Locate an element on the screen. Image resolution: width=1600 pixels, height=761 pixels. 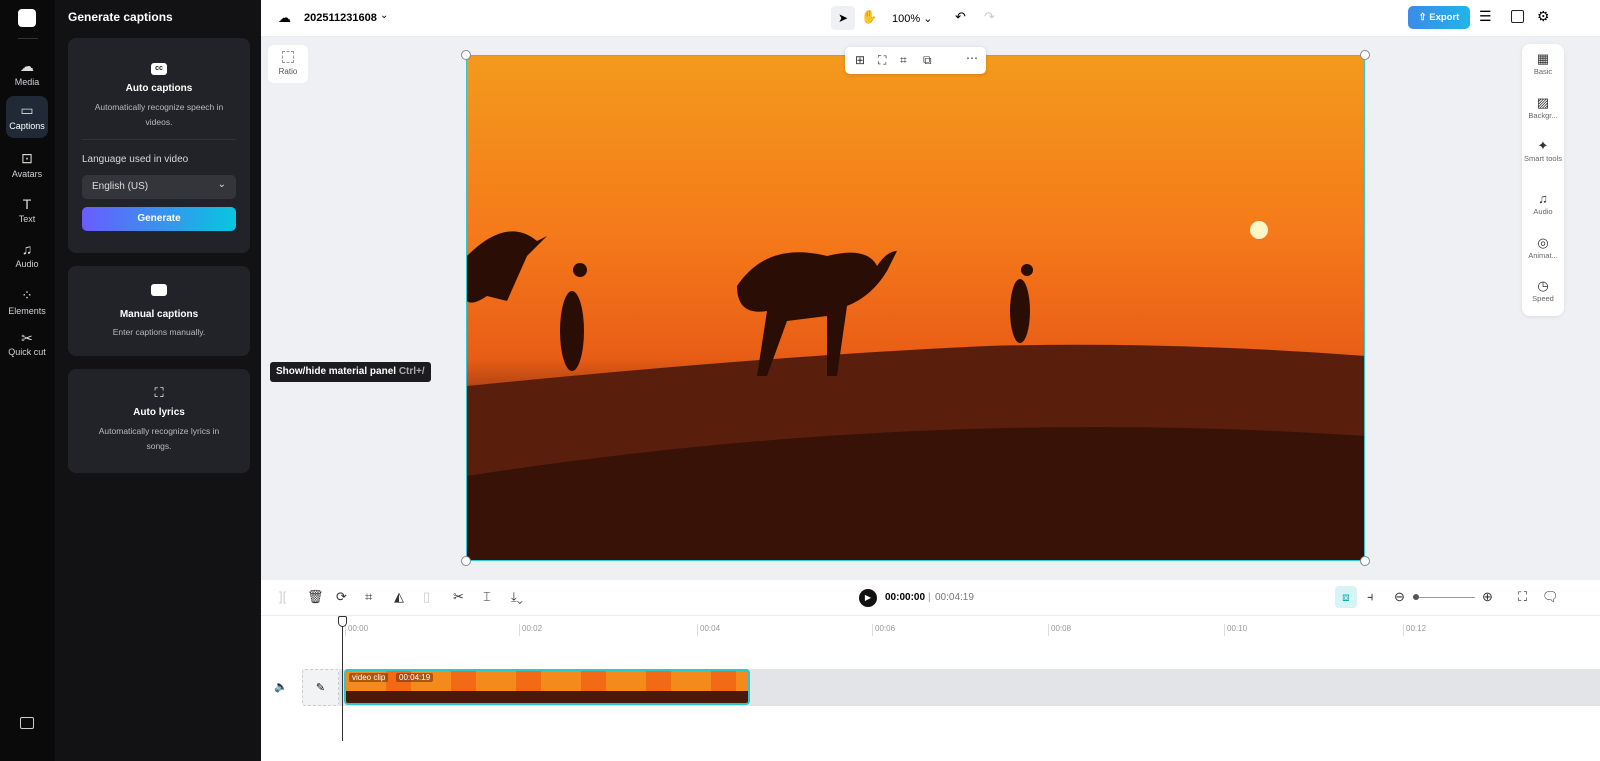
play-button: ▶ is located at coordinates (868, 598).